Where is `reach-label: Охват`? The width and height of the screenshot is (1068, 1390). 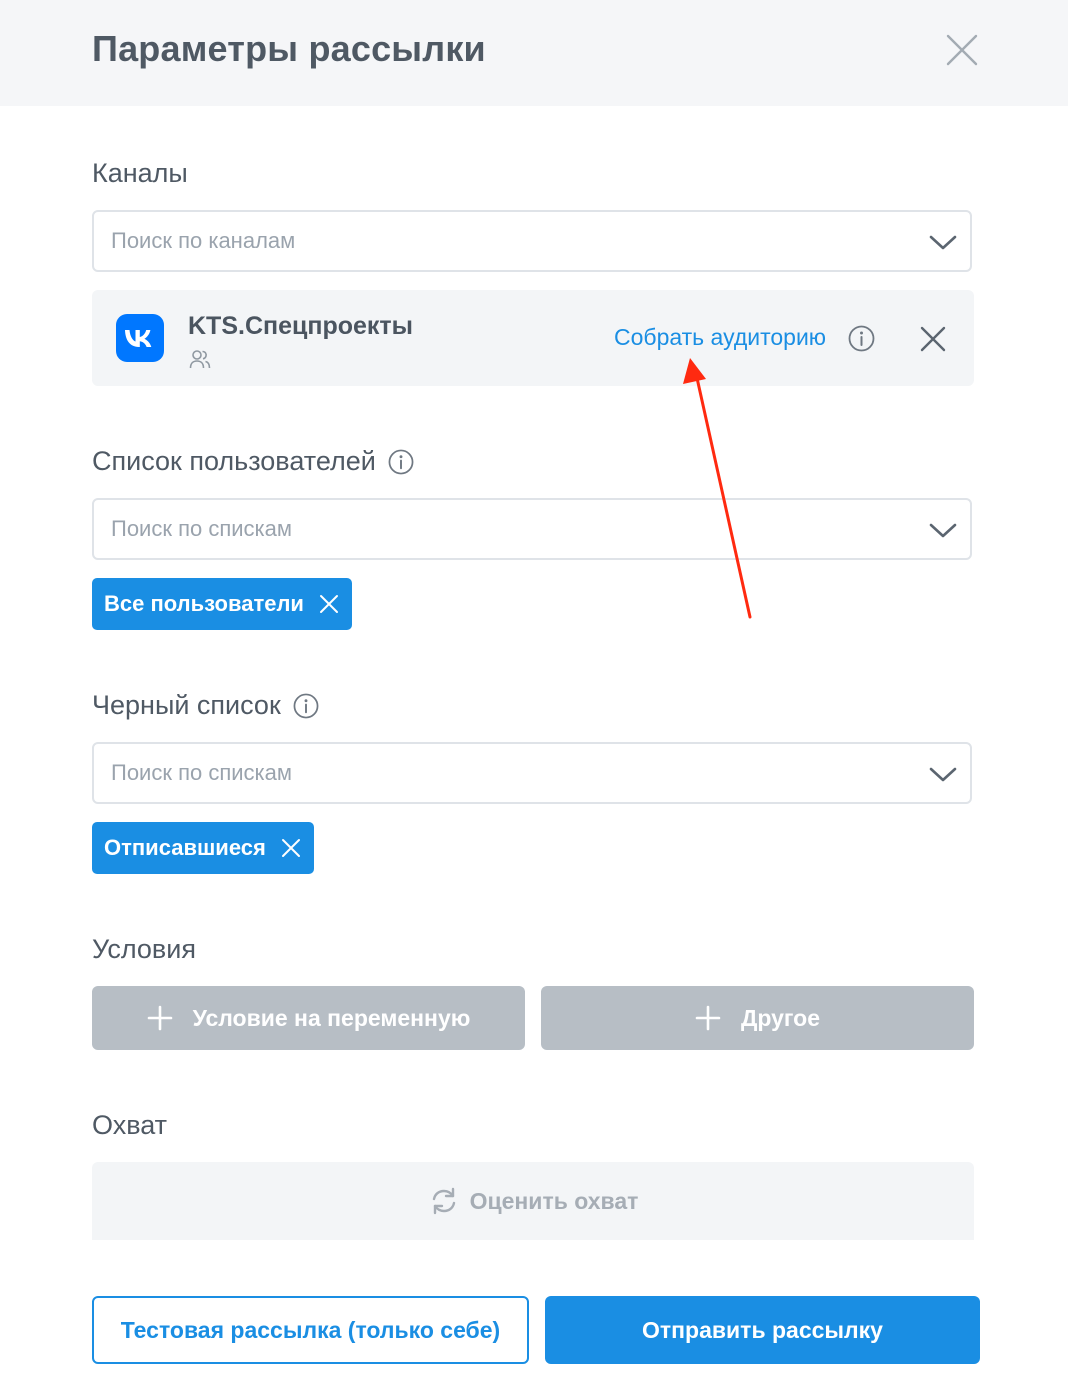 reach-label: Охват is located at coordinates (129, 1125).